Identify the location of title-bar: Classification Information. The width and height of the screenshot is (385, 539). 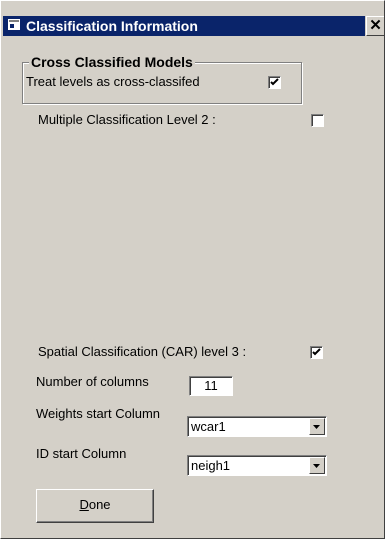
(184, 26).